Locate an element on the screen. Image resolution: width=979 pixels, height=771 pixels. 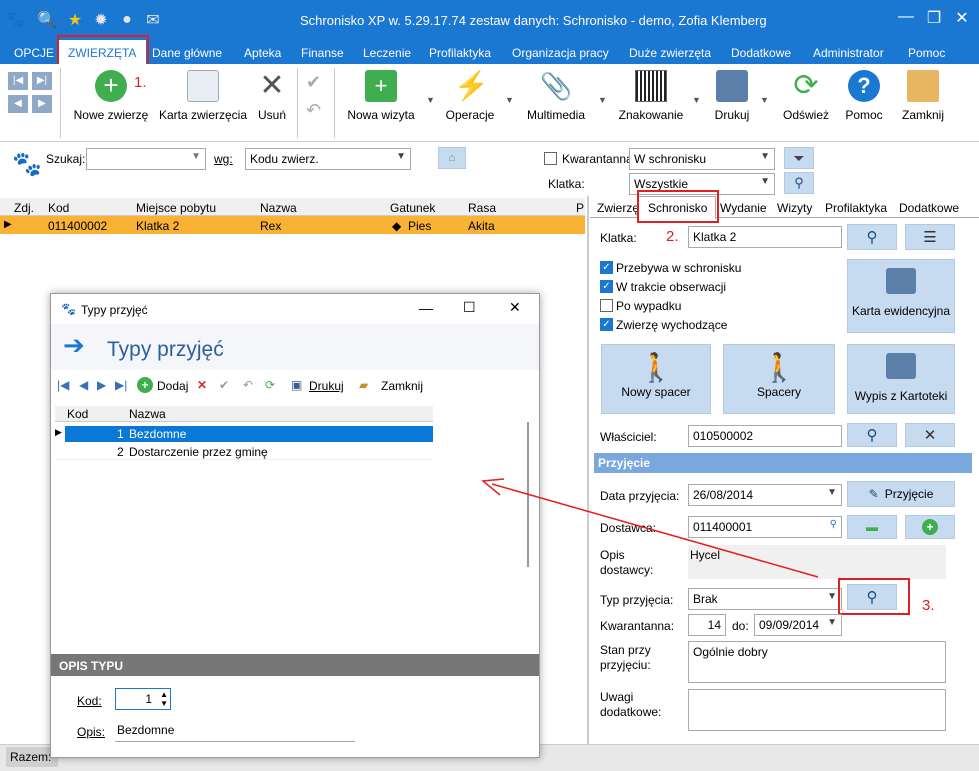
quarantine-to-date: 09/09/2014 ▼ is located at coordinates (798, 625).